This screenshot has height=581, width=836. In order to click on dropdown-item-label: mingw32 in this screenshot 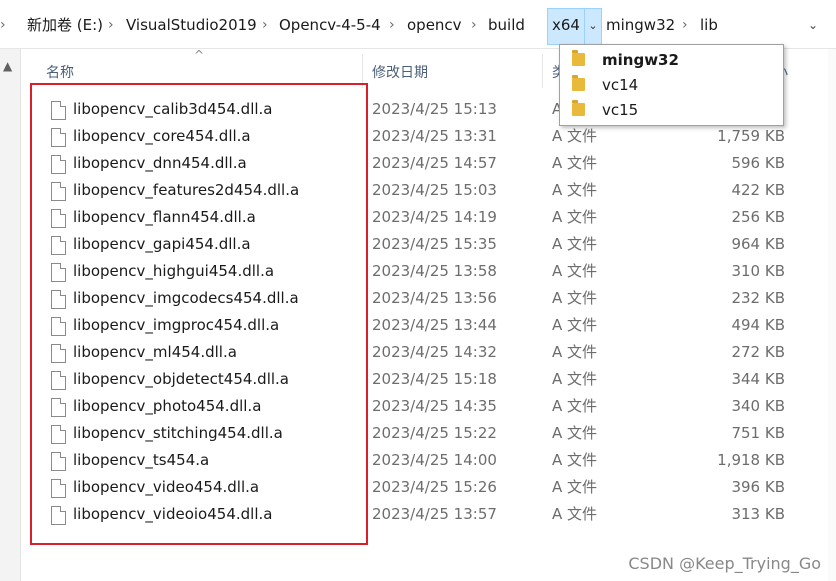, I will do `click(640, 60)`.